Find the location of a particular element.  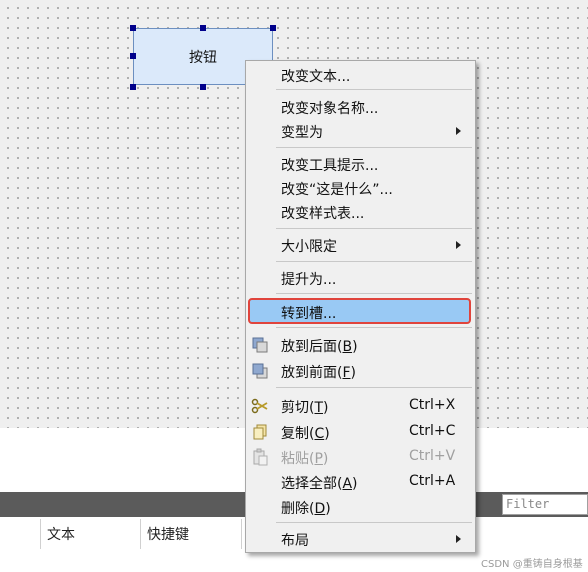

bring-to-front-icon is located at coordinates (260, 371).